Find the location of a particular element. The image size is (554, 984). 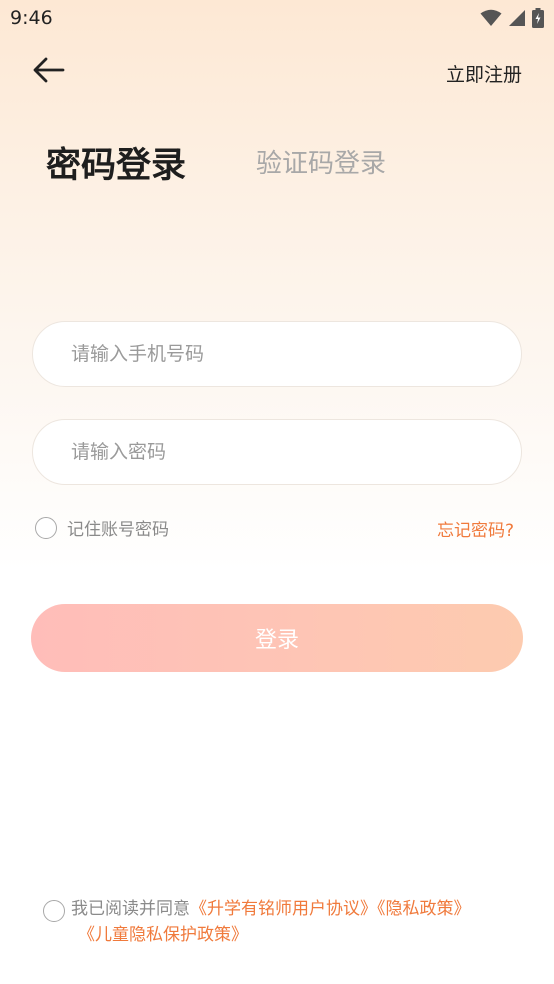

remember-checkbox: 记住账号密码 is located at coordinates (102, 527).